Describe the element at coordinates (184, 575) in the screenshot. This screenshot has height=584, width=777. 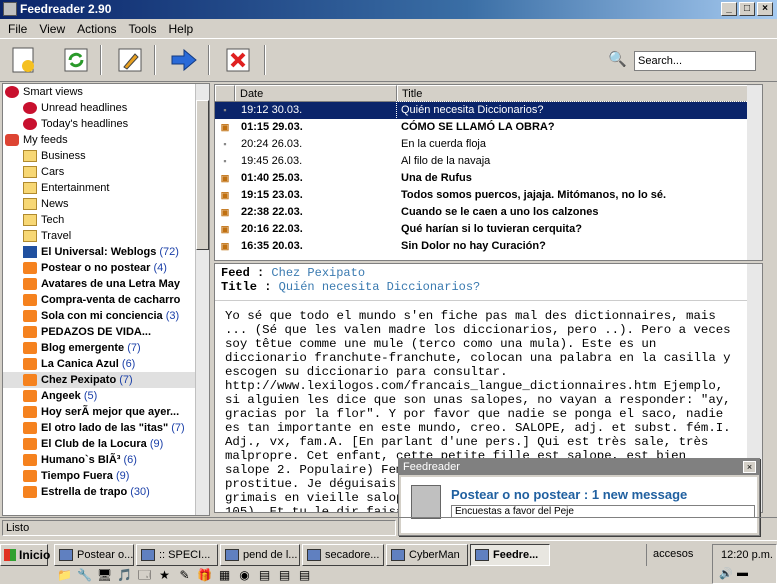
I see `pen-icon: ✎` at that location.